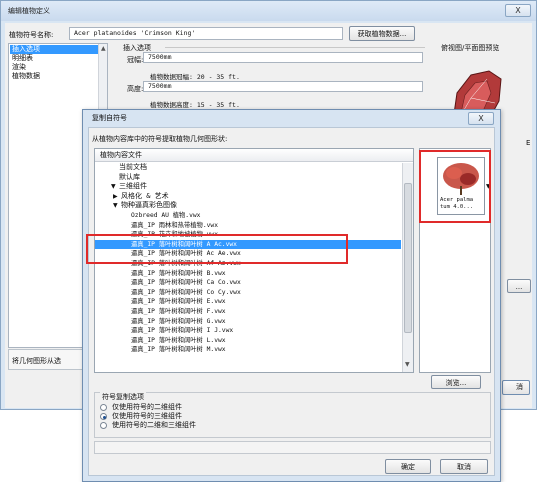 Image resolution: width=537 pixels, height=482 pixels. I want to click on tree-item: Ozbreed AU 植物.vwx, so click(248, 215).